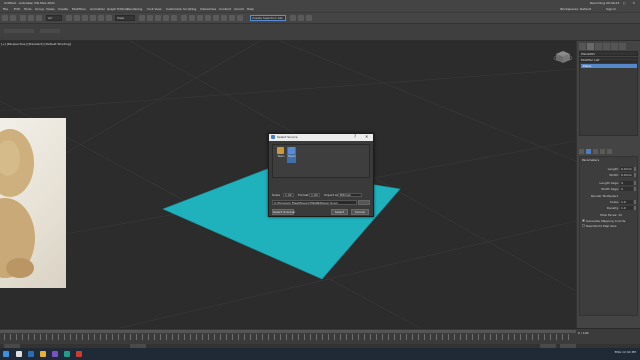 Image resolution: width=640 pixels, height=360 pixels. Describe the element at coordinates (608, 99) in the screenshot. I see `modifier-stack: Plane` at that location.